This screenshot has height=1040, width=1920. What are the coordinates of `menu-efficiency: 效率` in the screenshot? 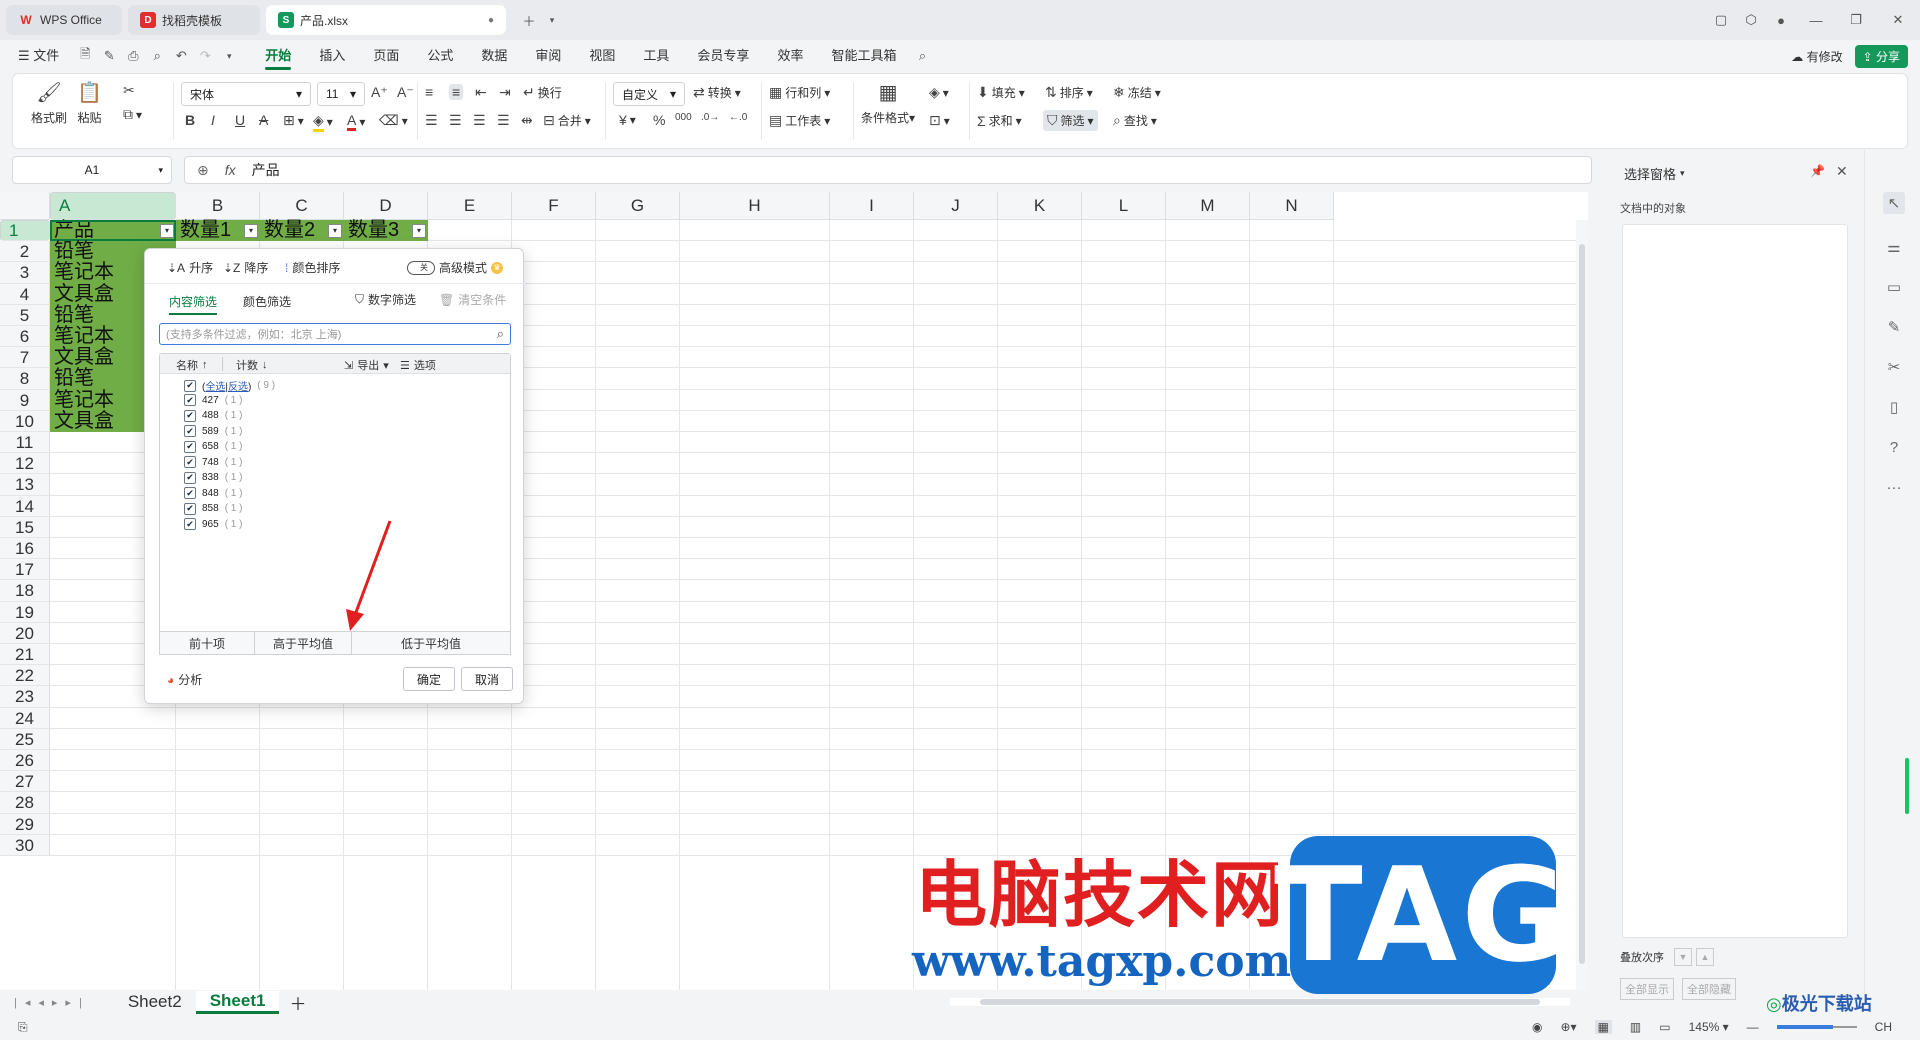 It's located at (790, 56).